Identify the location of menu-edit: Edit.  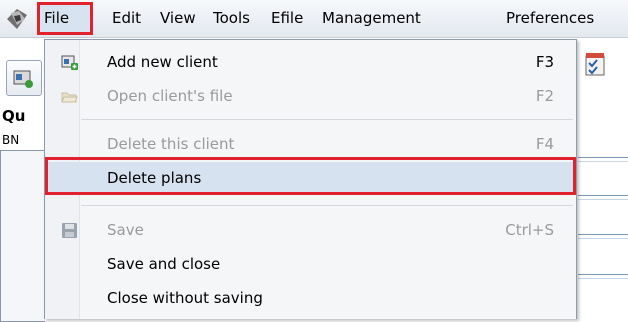
(126, 18).